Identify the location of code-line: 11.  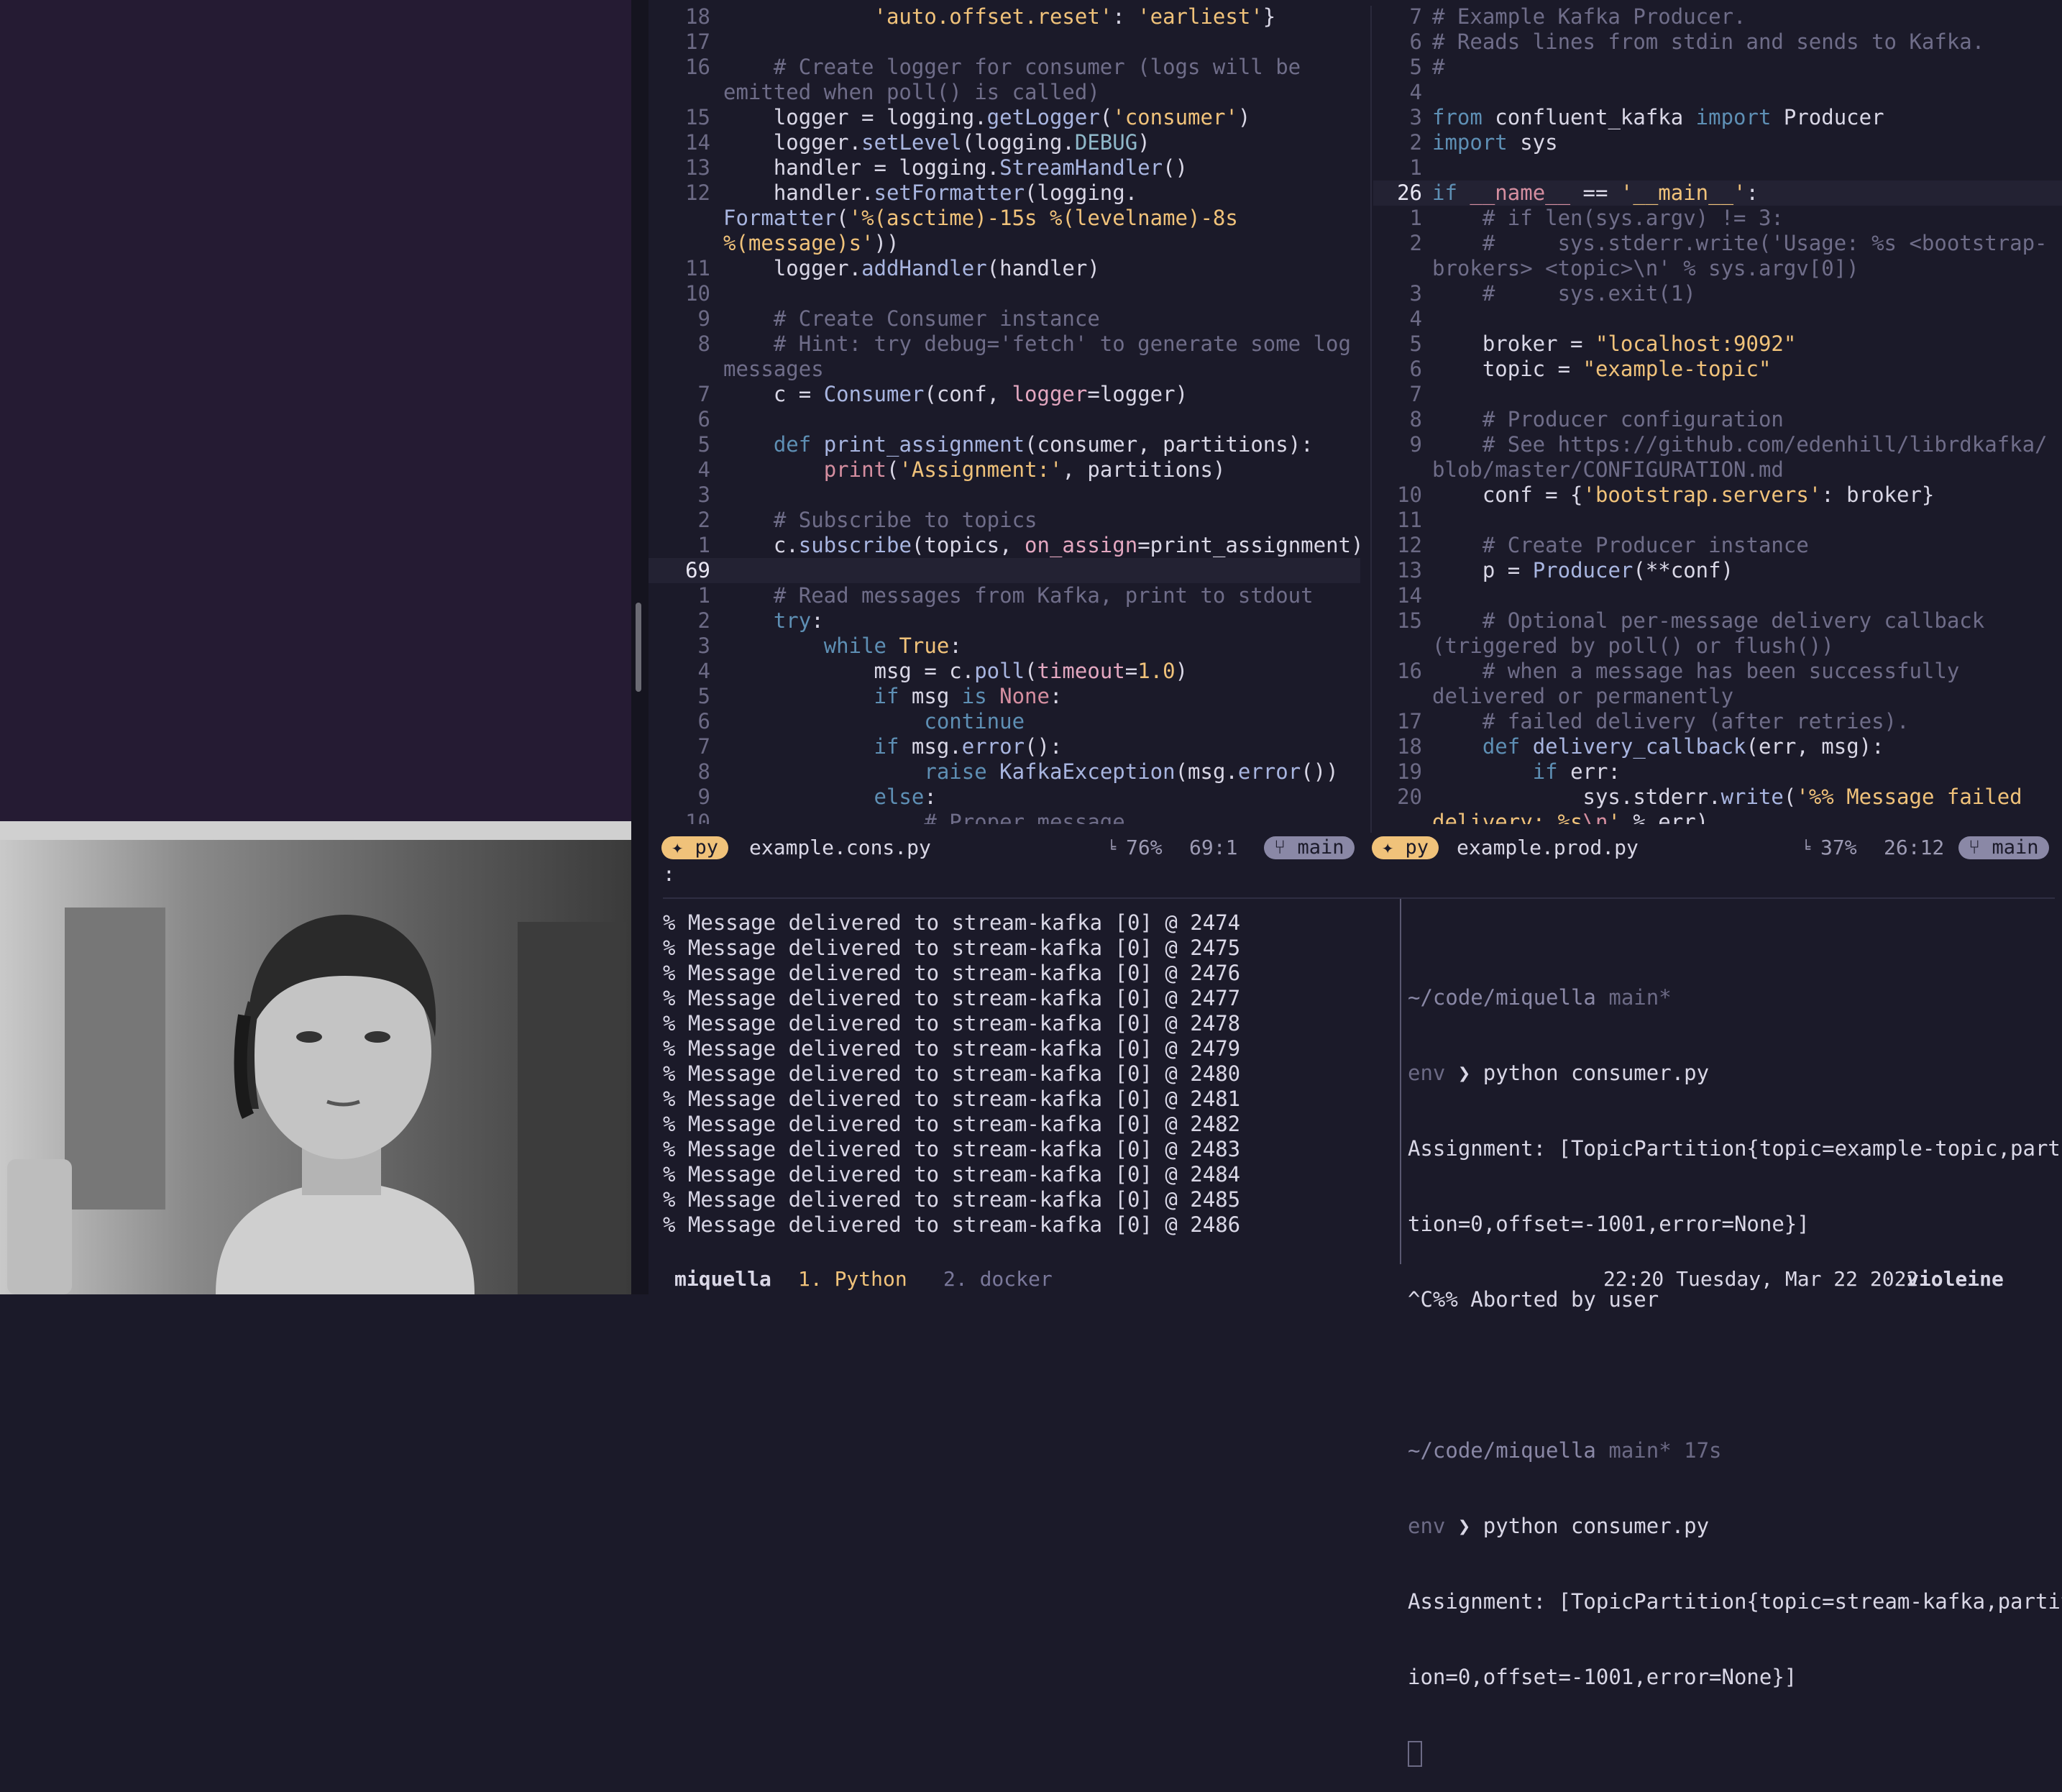
(1717, 520).